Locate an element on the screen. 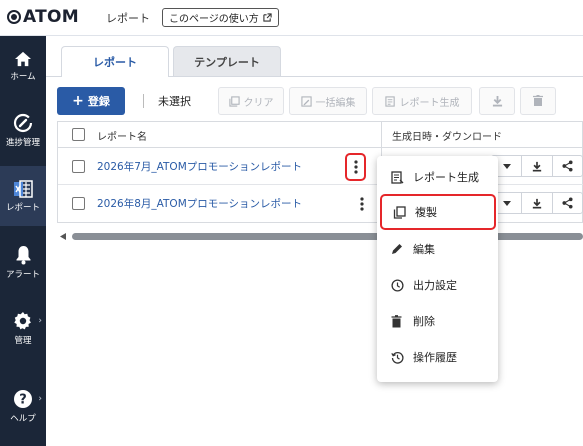  tab-template: テンプレート is located at coordinates (227, 61).